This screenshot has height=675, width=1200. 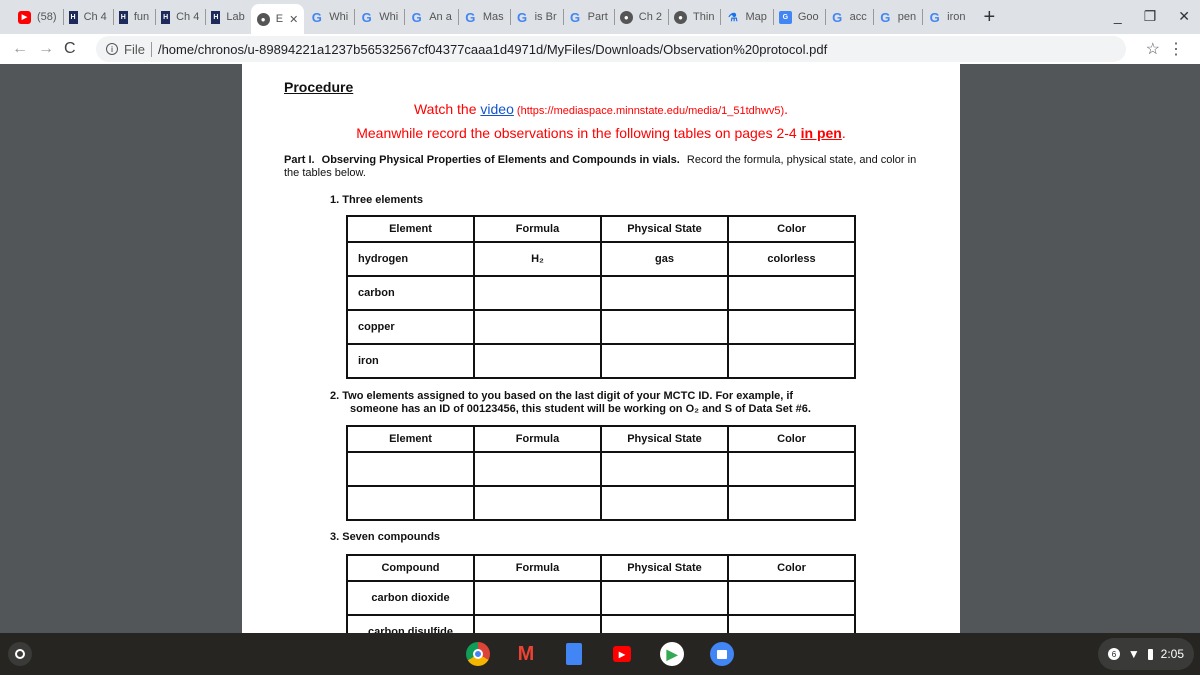 I want to click on browser-tab: ● E ✕, so click(x=277, y=19).